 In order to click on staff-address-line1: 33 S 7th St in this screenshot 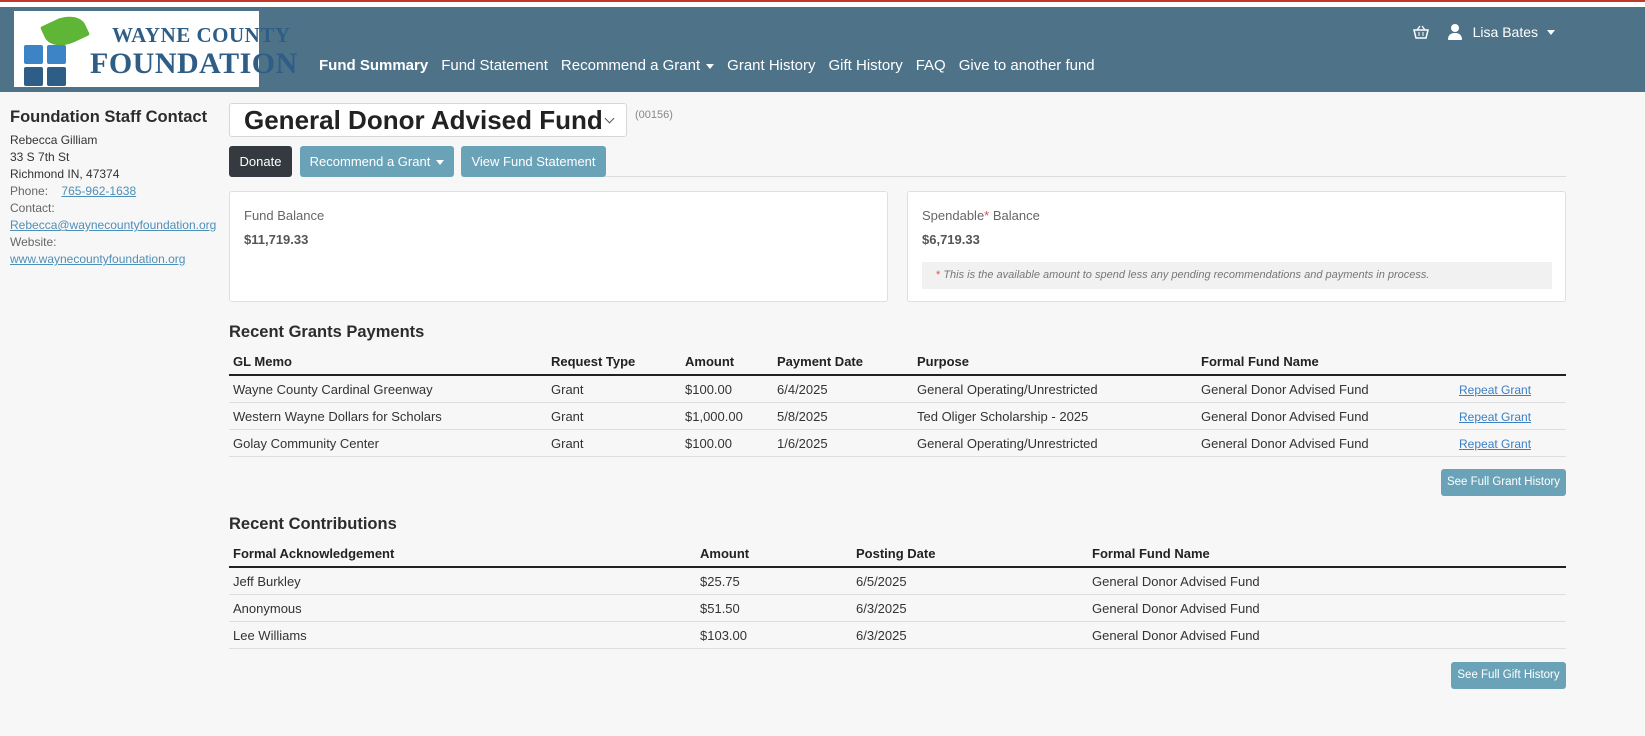, I will do `click(40, 157)`.